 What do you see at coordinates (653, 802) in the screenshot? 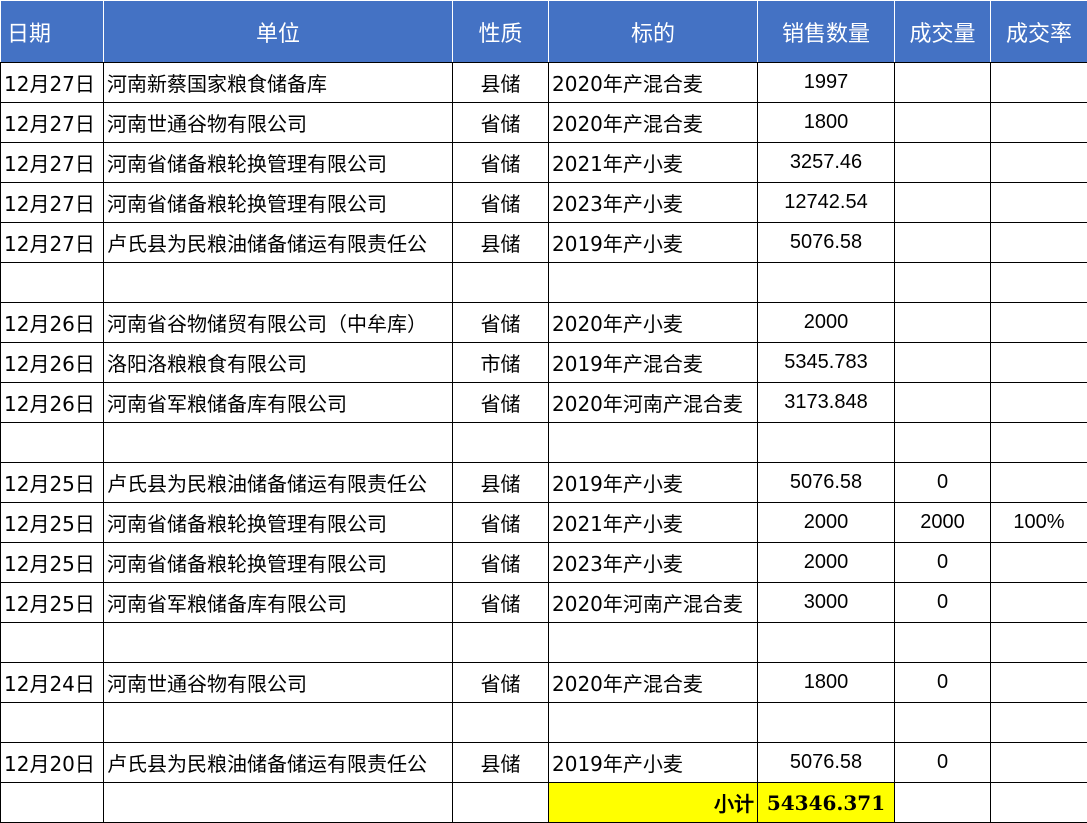
I see `subtotal-label: 小计` at bounding box center [653, 802].